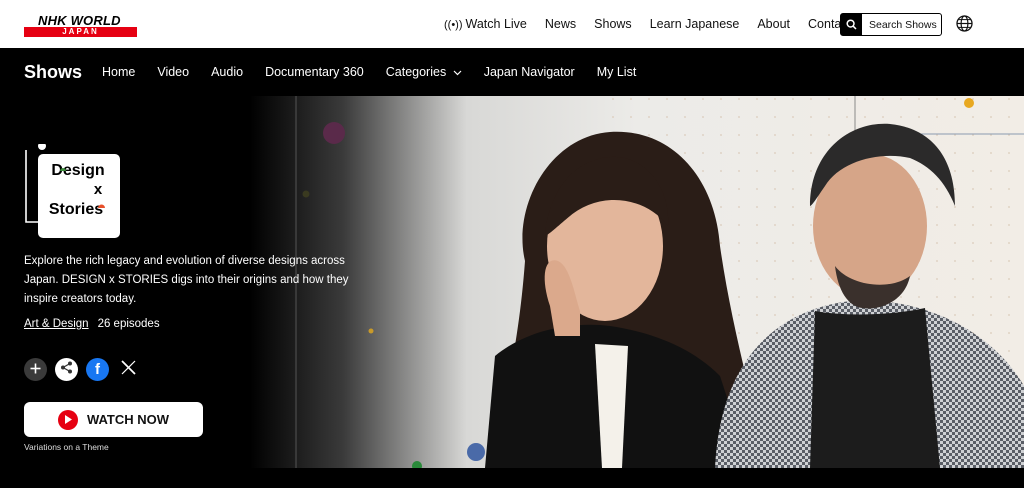  I want to click on genre-link: Art & Design, so click(56, 324).